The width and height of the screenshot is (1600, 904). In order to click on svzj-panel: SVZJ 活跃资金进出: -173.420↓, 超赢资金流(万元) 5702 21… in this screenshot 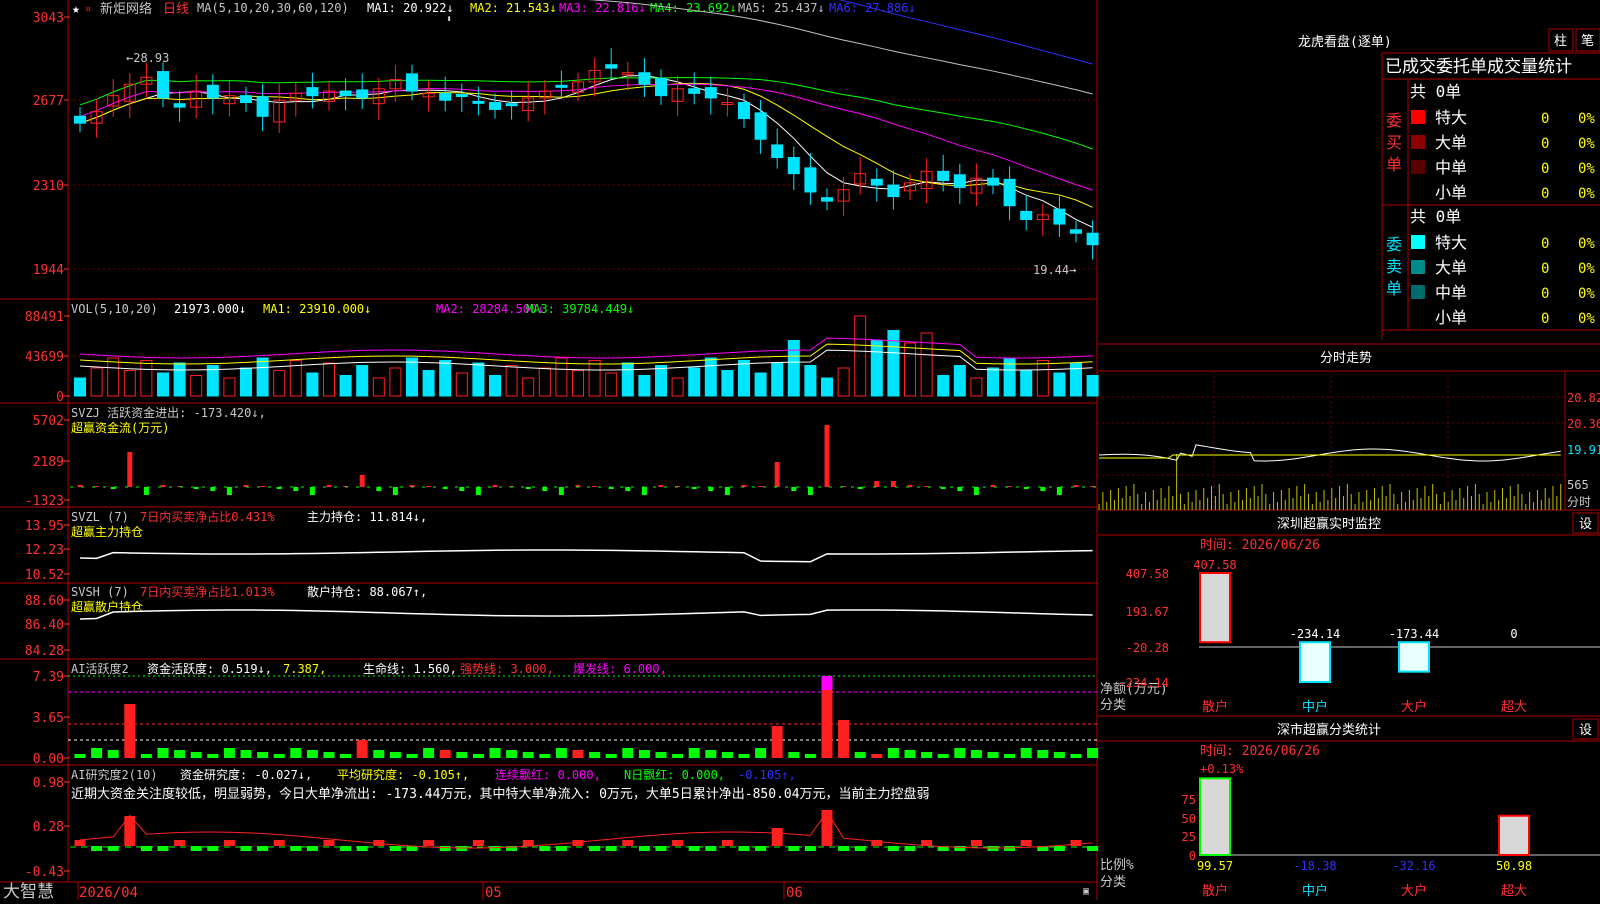, I will do `click(561, 457)`.